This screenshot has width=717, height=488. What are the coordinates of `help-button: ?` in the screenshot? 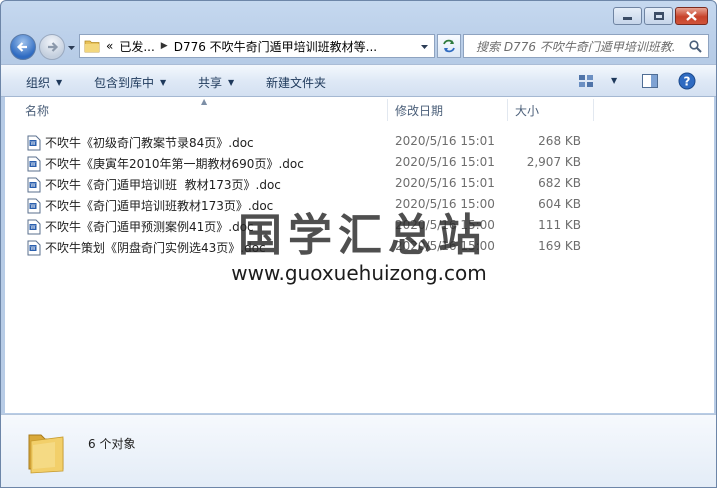 It's located at (687, 82).